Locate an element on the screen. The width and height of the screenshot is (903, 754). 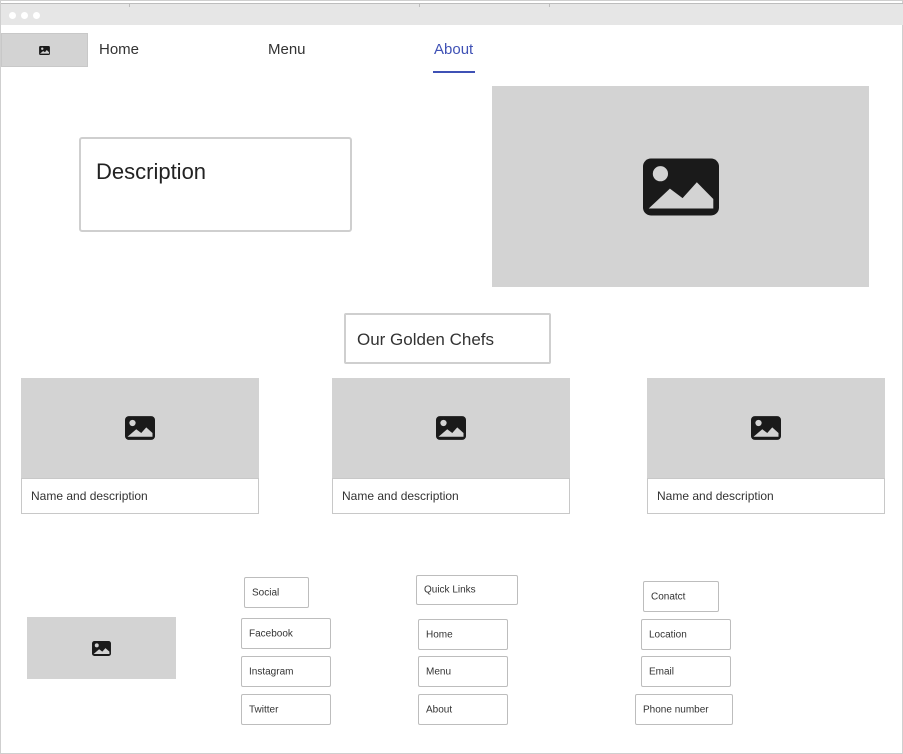
footer-link-instagram: Instagram is located at coordinates (286, 671).